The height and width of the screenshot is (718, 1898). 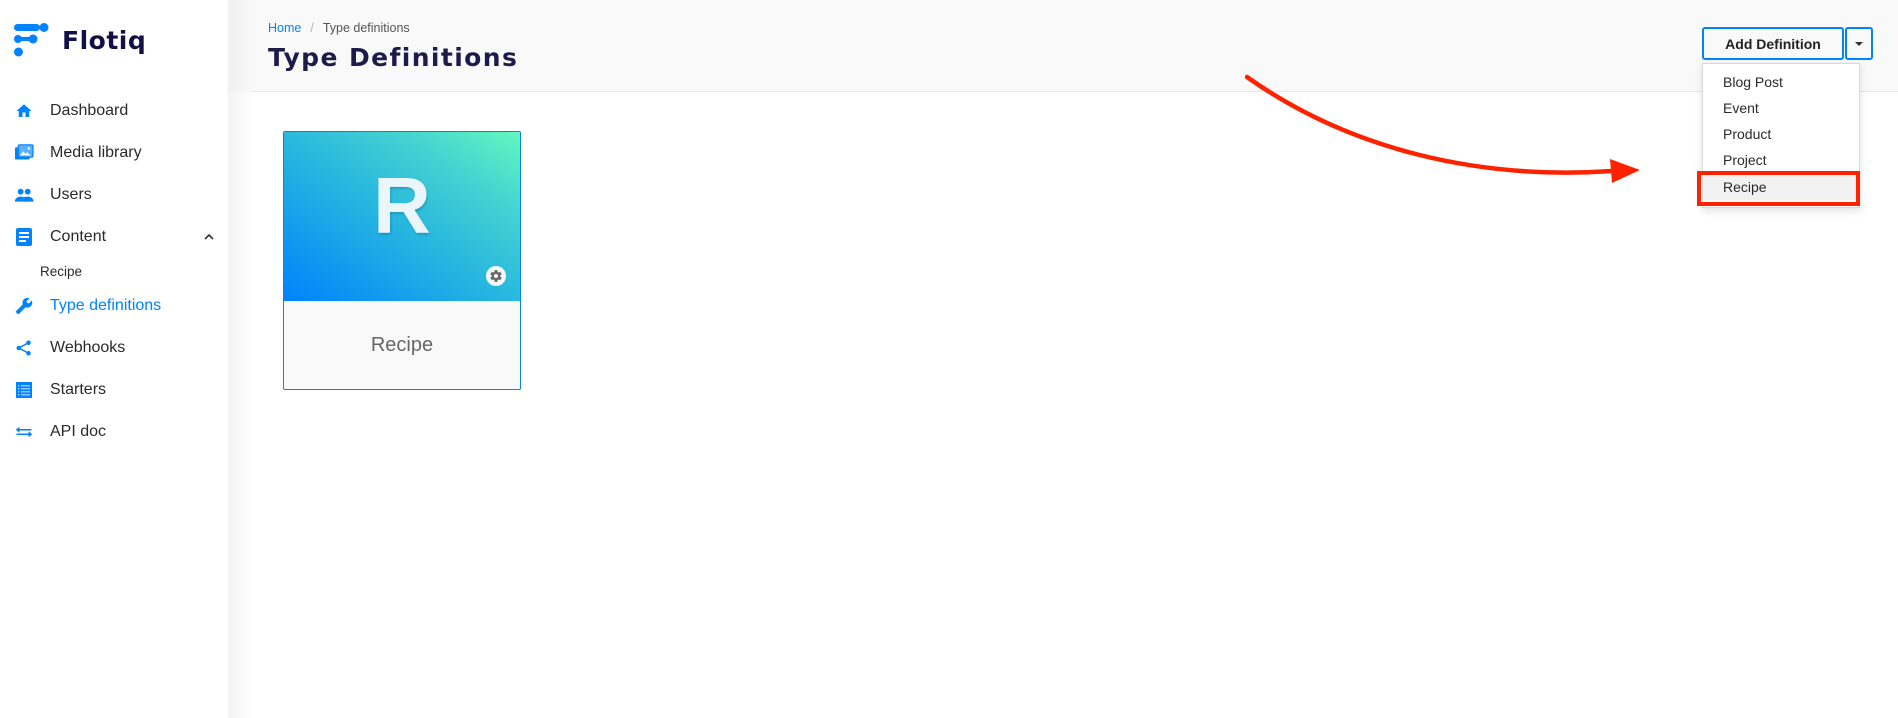 I want to click on sidebar-item-label: Webhooks, so click(x=88, y=347).